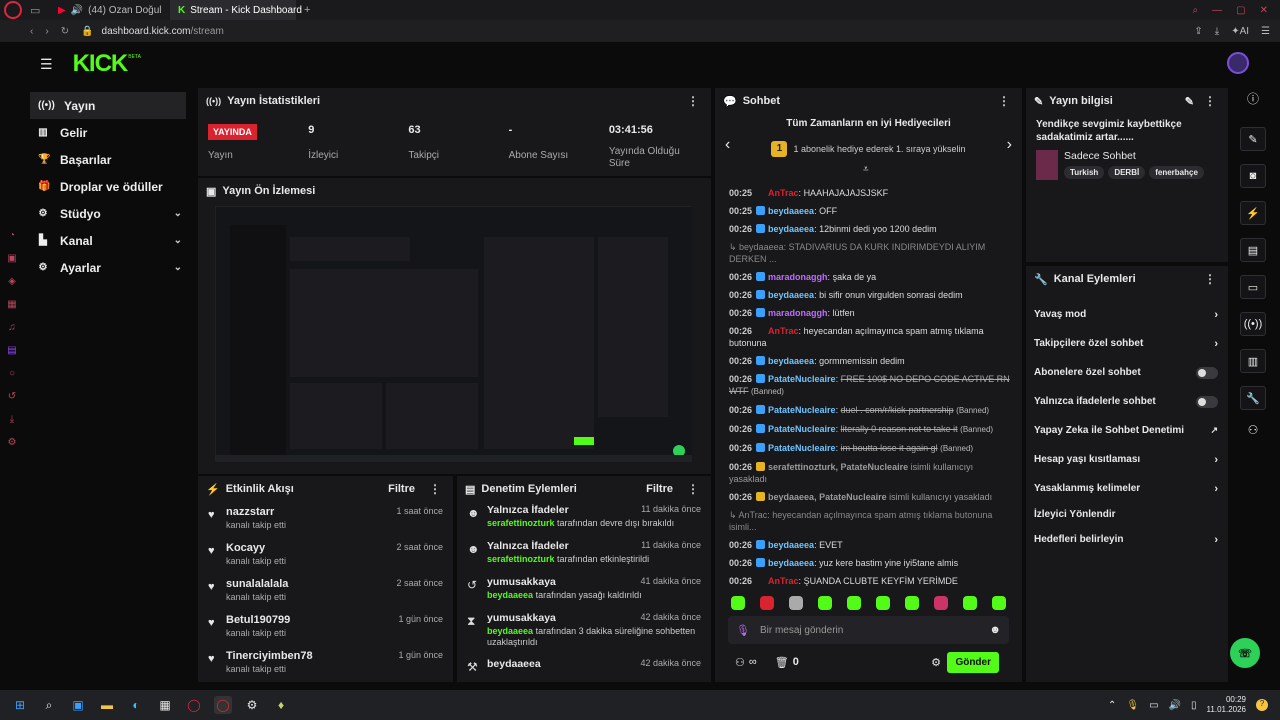  What do you see at coordinates (1240, 10) in the screenshot?
I see `maximize-icon: ▢` at bounding box center [1240, 10].